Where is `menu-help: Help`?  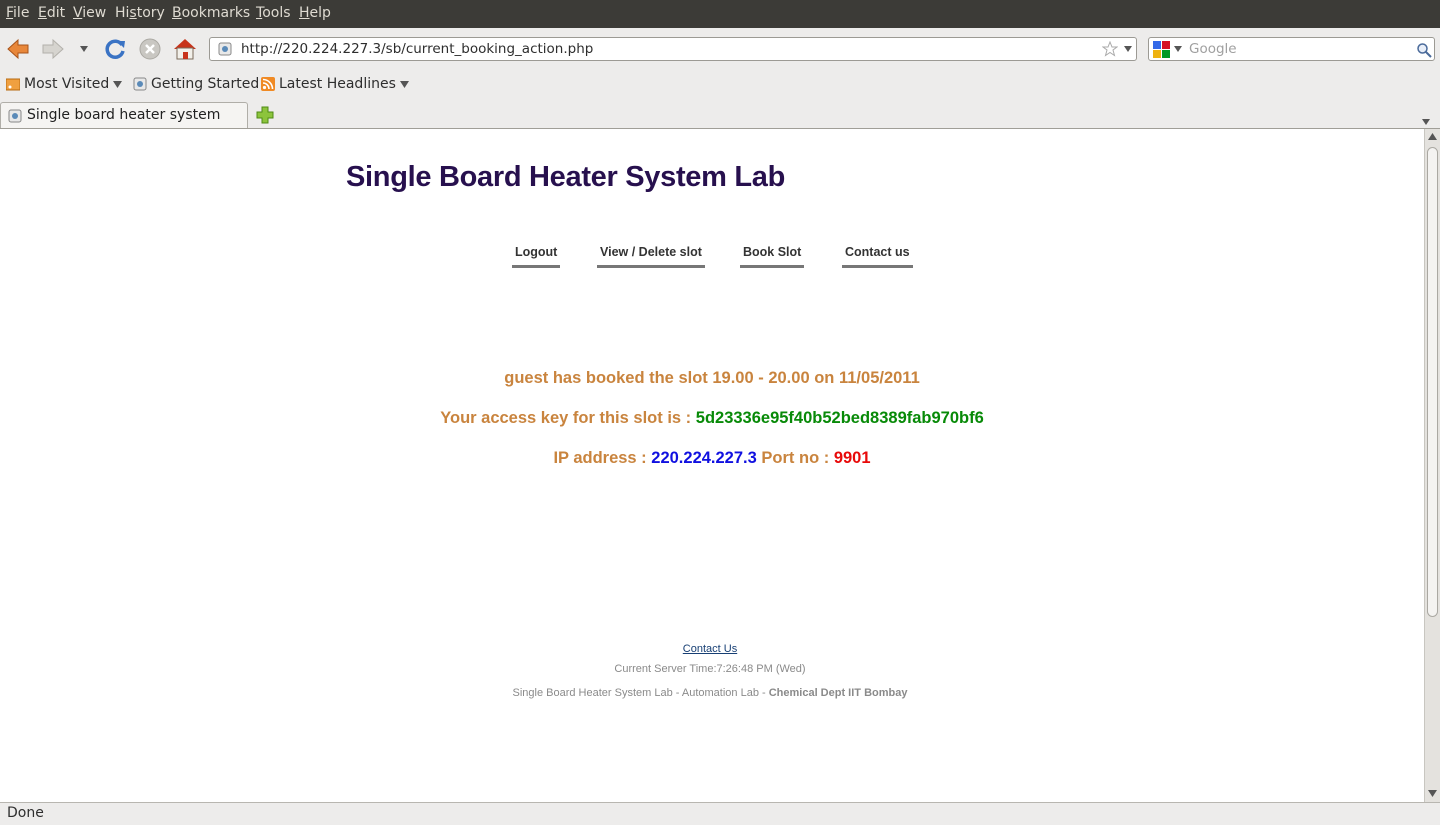
menu-help: Help is located at coordinates (315, 13).